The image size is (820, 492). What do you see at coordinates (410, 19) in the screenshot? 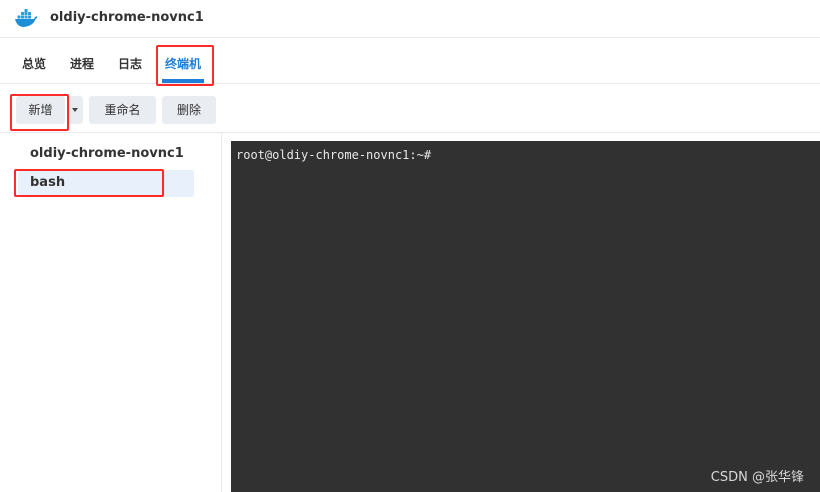
I see `title-bar: oldiy-chrome-novnc1` at bounding box center [410, 19].